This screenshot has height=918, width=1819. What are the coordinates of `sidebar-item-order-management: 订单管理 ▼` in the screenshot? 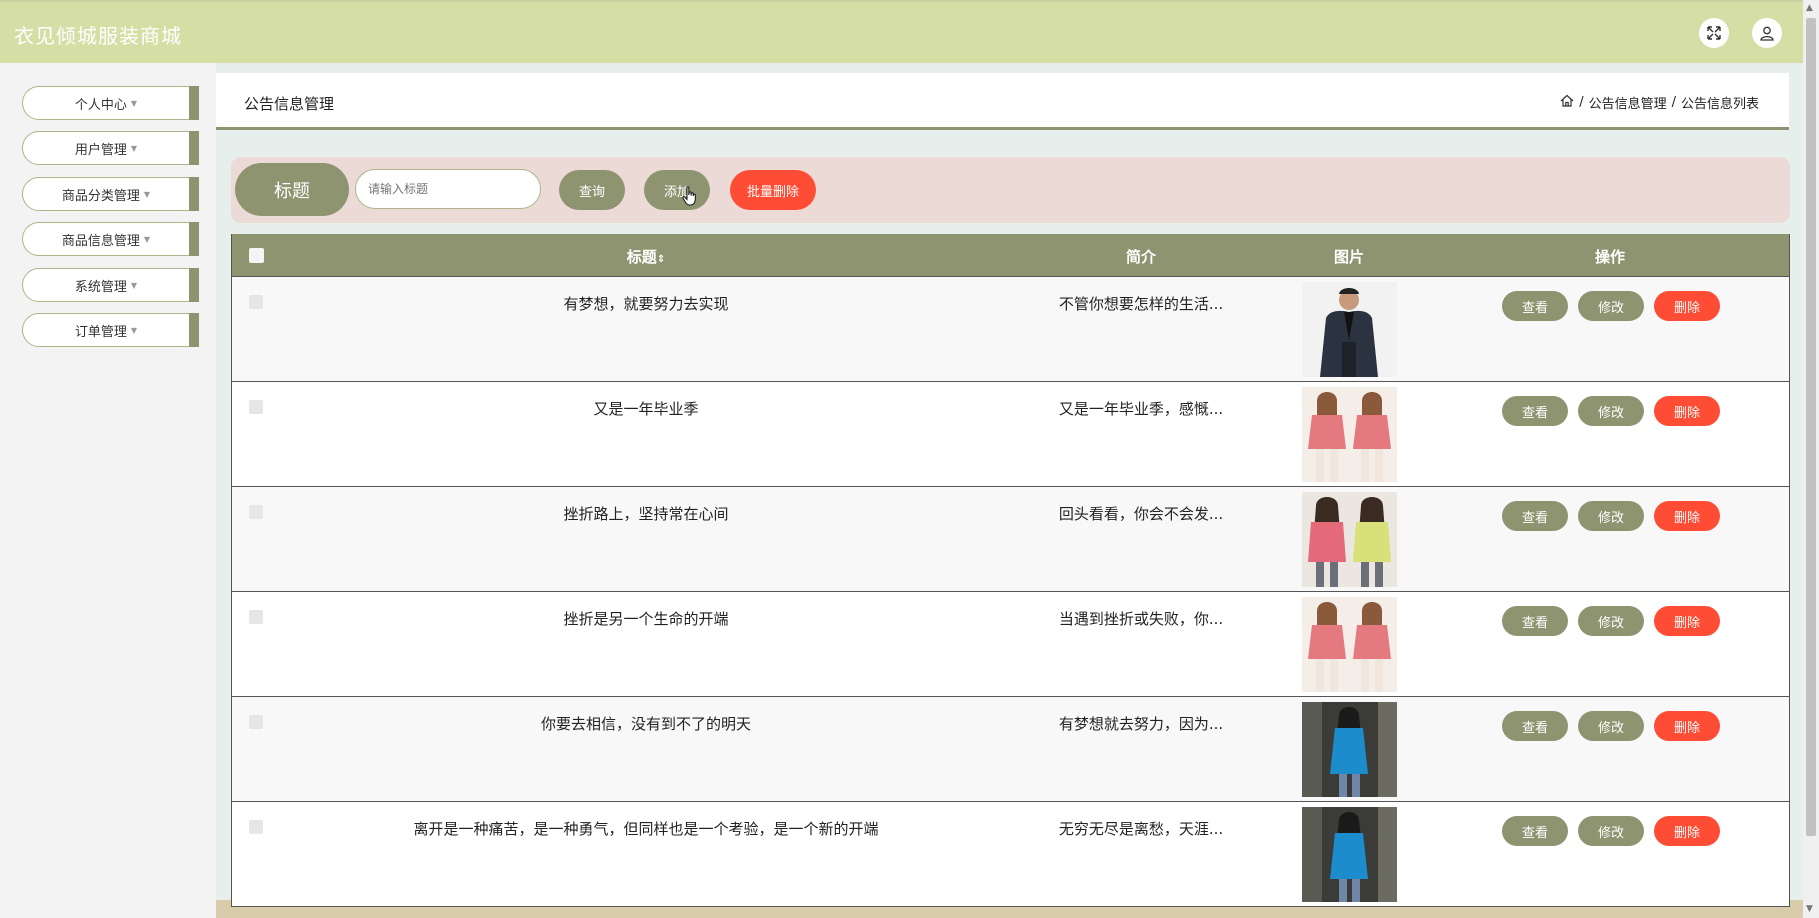 It's located at (110, 330).